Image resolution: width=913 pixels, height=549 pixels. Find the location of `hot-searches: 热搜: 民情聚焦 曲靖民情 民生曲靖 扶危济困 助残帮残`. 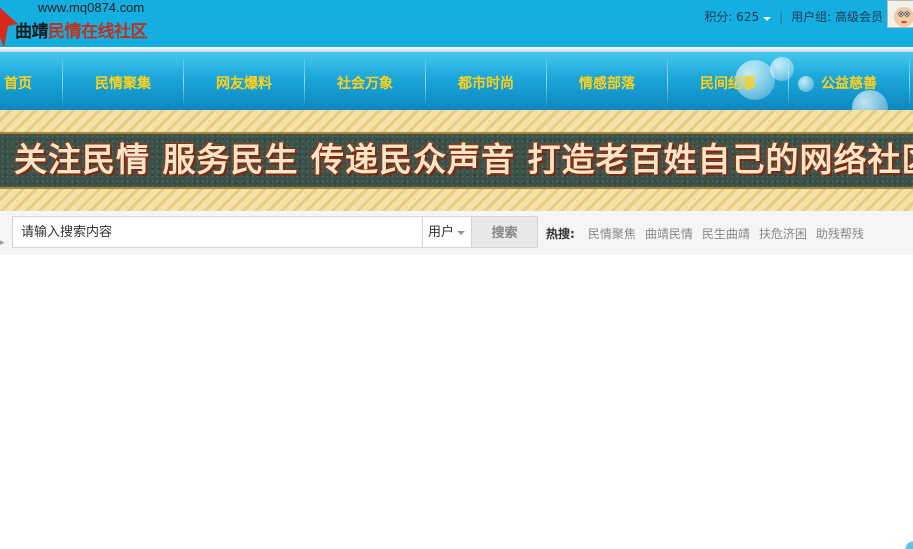

hot-searches: 热搜: 民情聚焦 曲靖民情 民生曲靖 扶危济困 助残帮残 is located at coordinates (705, 233).